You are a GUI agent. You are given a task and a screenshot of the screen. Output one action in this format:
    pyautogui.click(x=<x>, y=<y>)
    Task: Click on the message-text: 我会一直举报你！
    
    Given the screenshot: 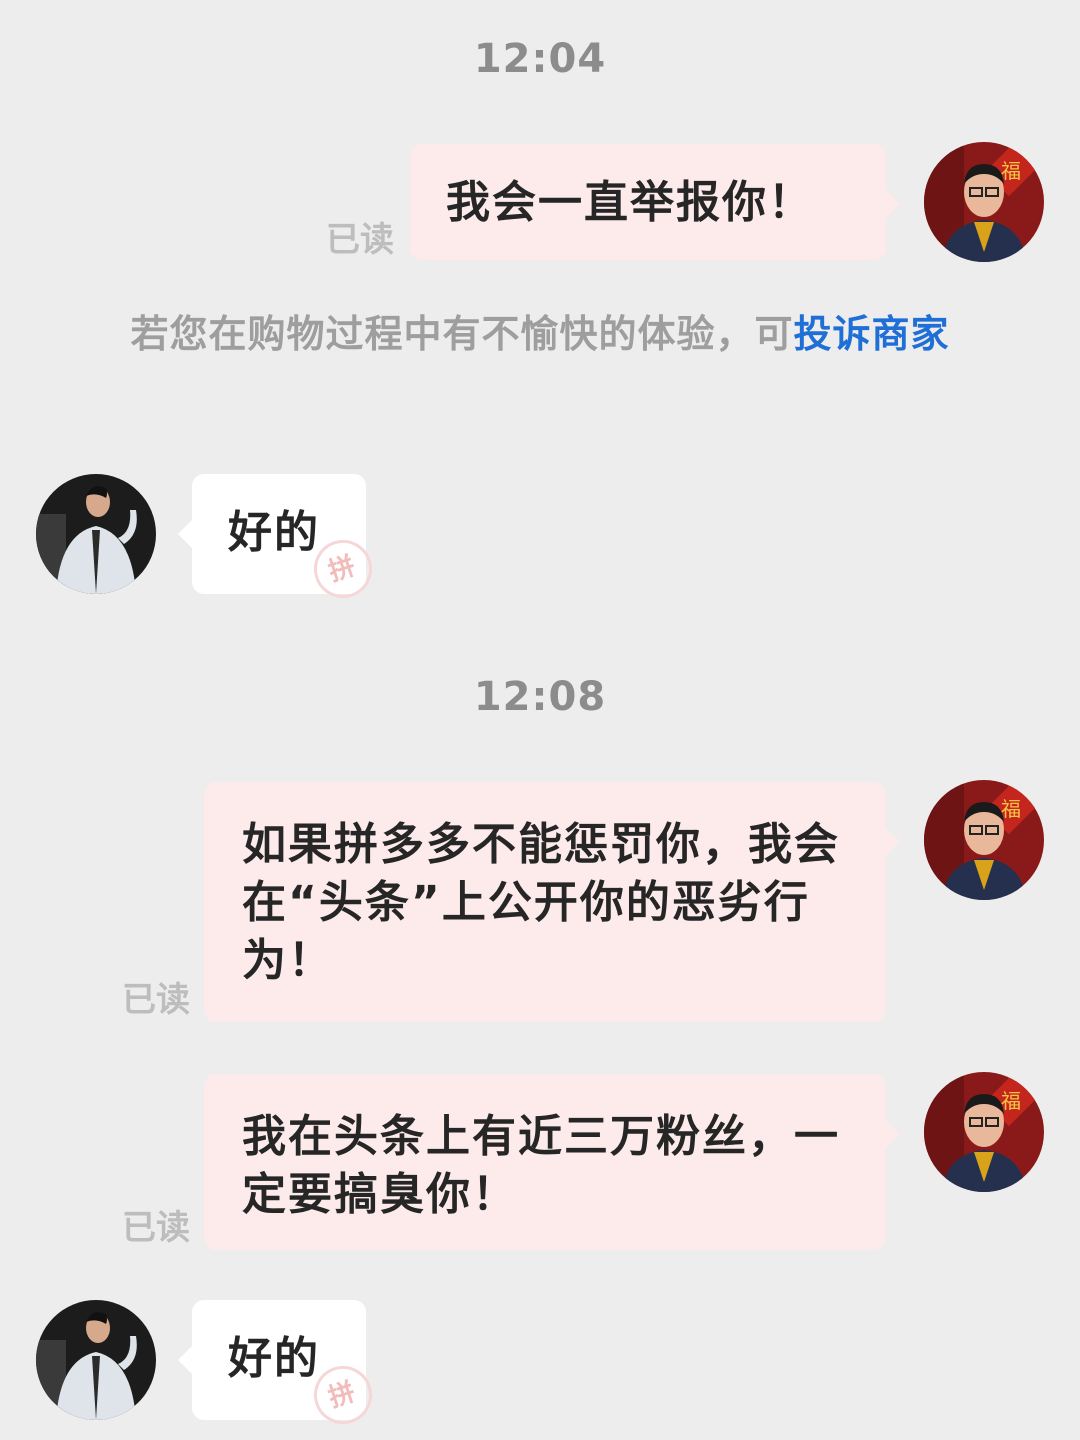 What is the action you would take?
    pyautogui.click(x=630, y=202)
    